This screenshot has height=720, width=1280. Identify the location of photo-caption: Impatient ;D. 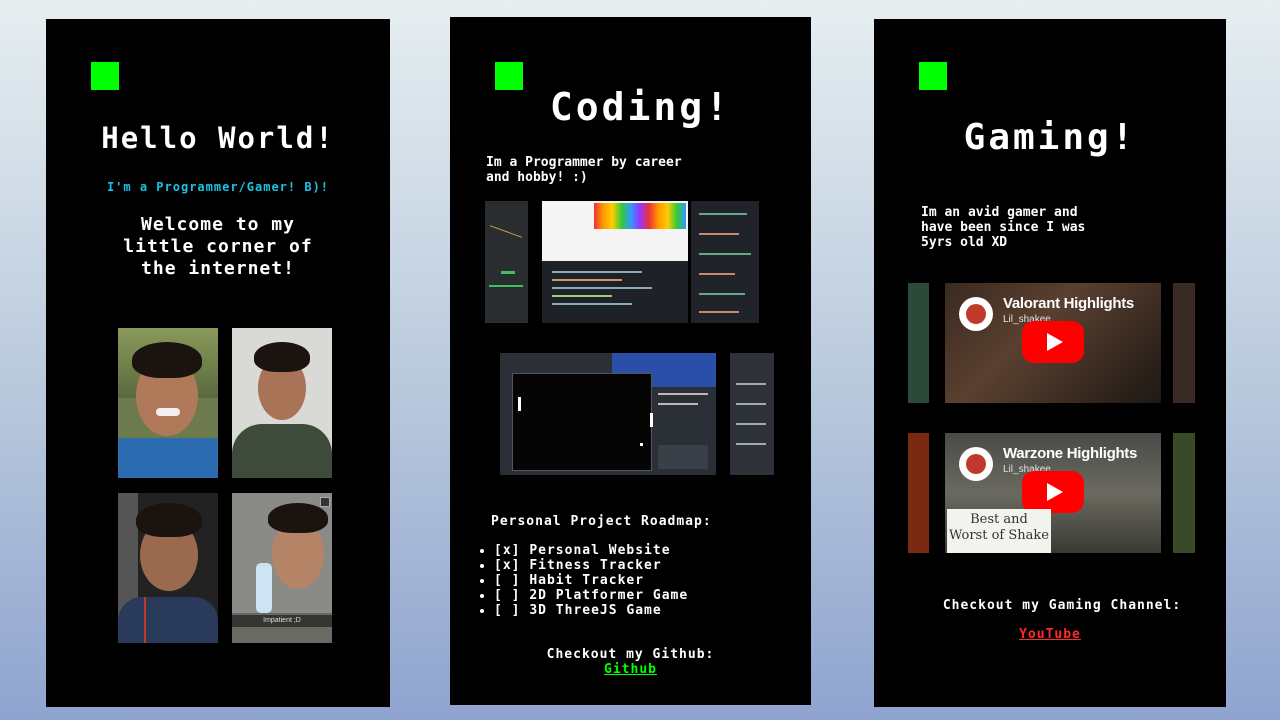
(282, 621).